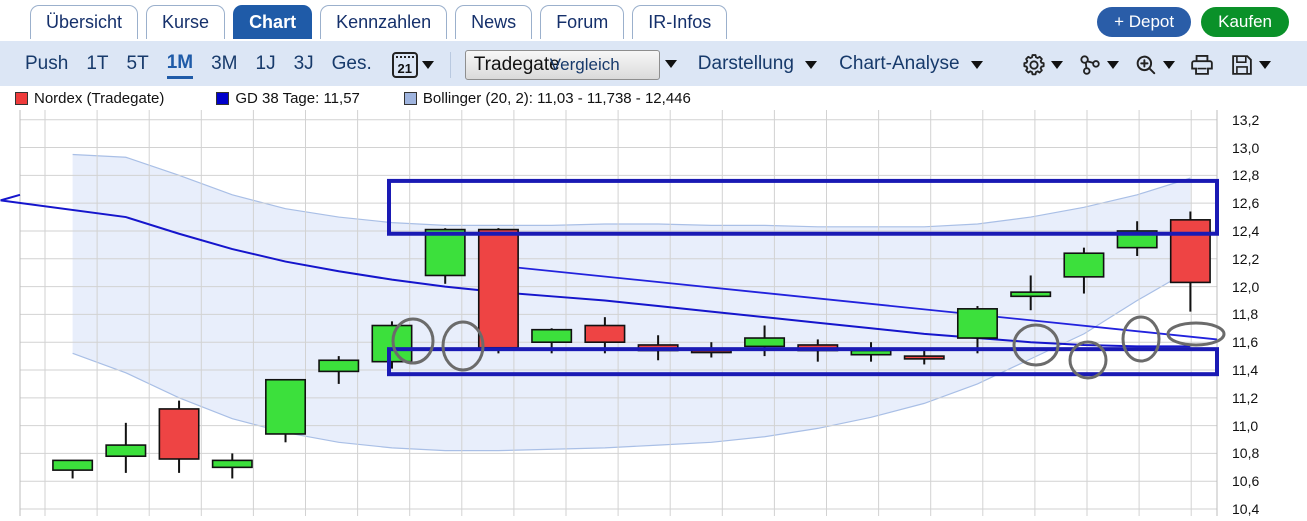 This screenshot has width=1307, height=521. Describe the element at coordinates (494, 22) in the screenshot. I see `tab-news: News` at that location.